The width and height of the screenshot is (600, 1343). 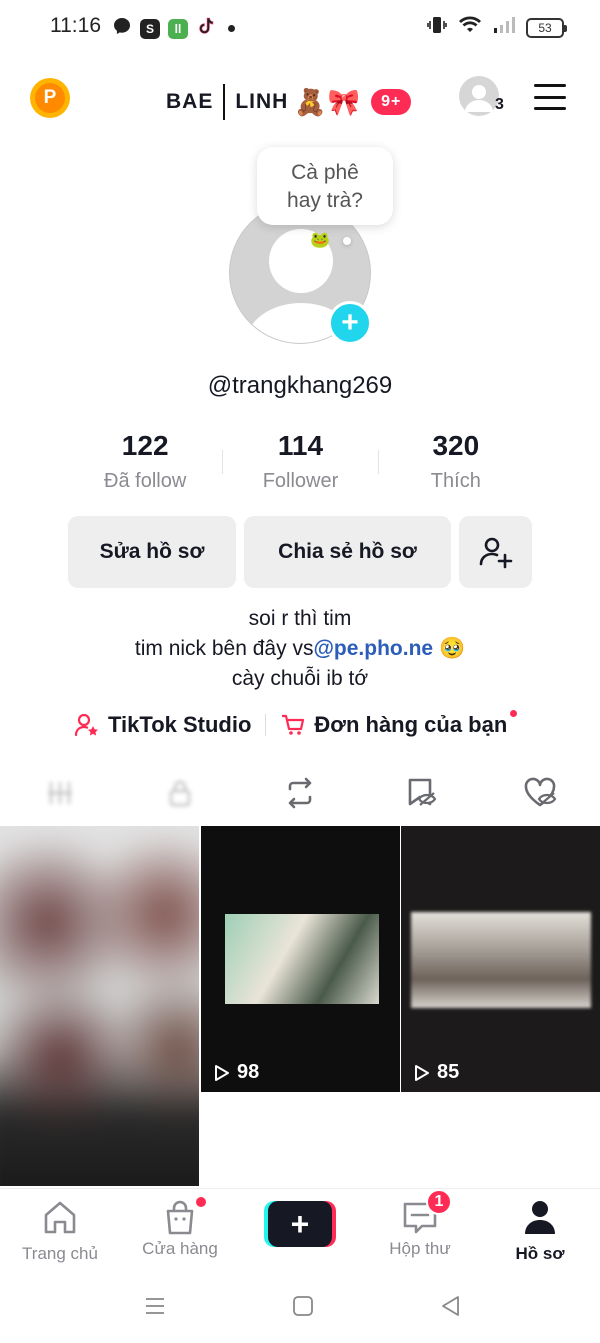 I want to click on system-nav-bar, so click(x=300, y=1305).